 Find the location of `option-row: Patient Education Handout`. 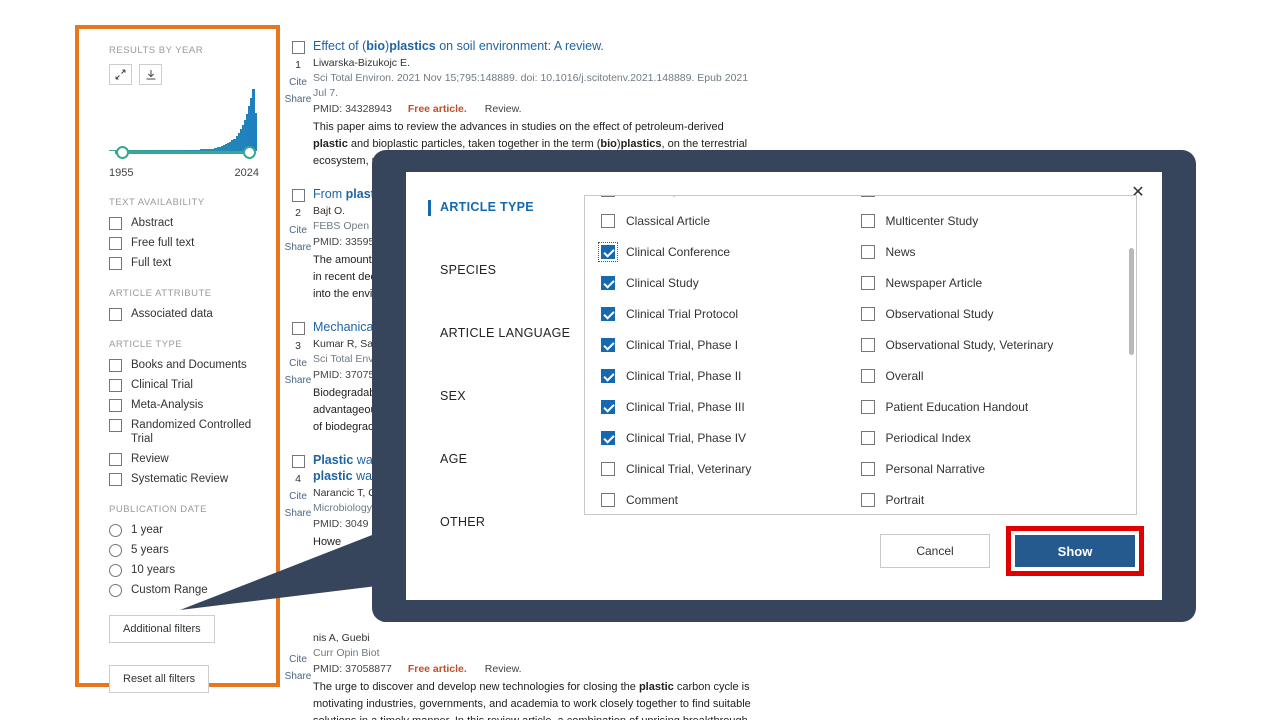

option-row: Patient Education Handout is located at coordinates (990, 406).